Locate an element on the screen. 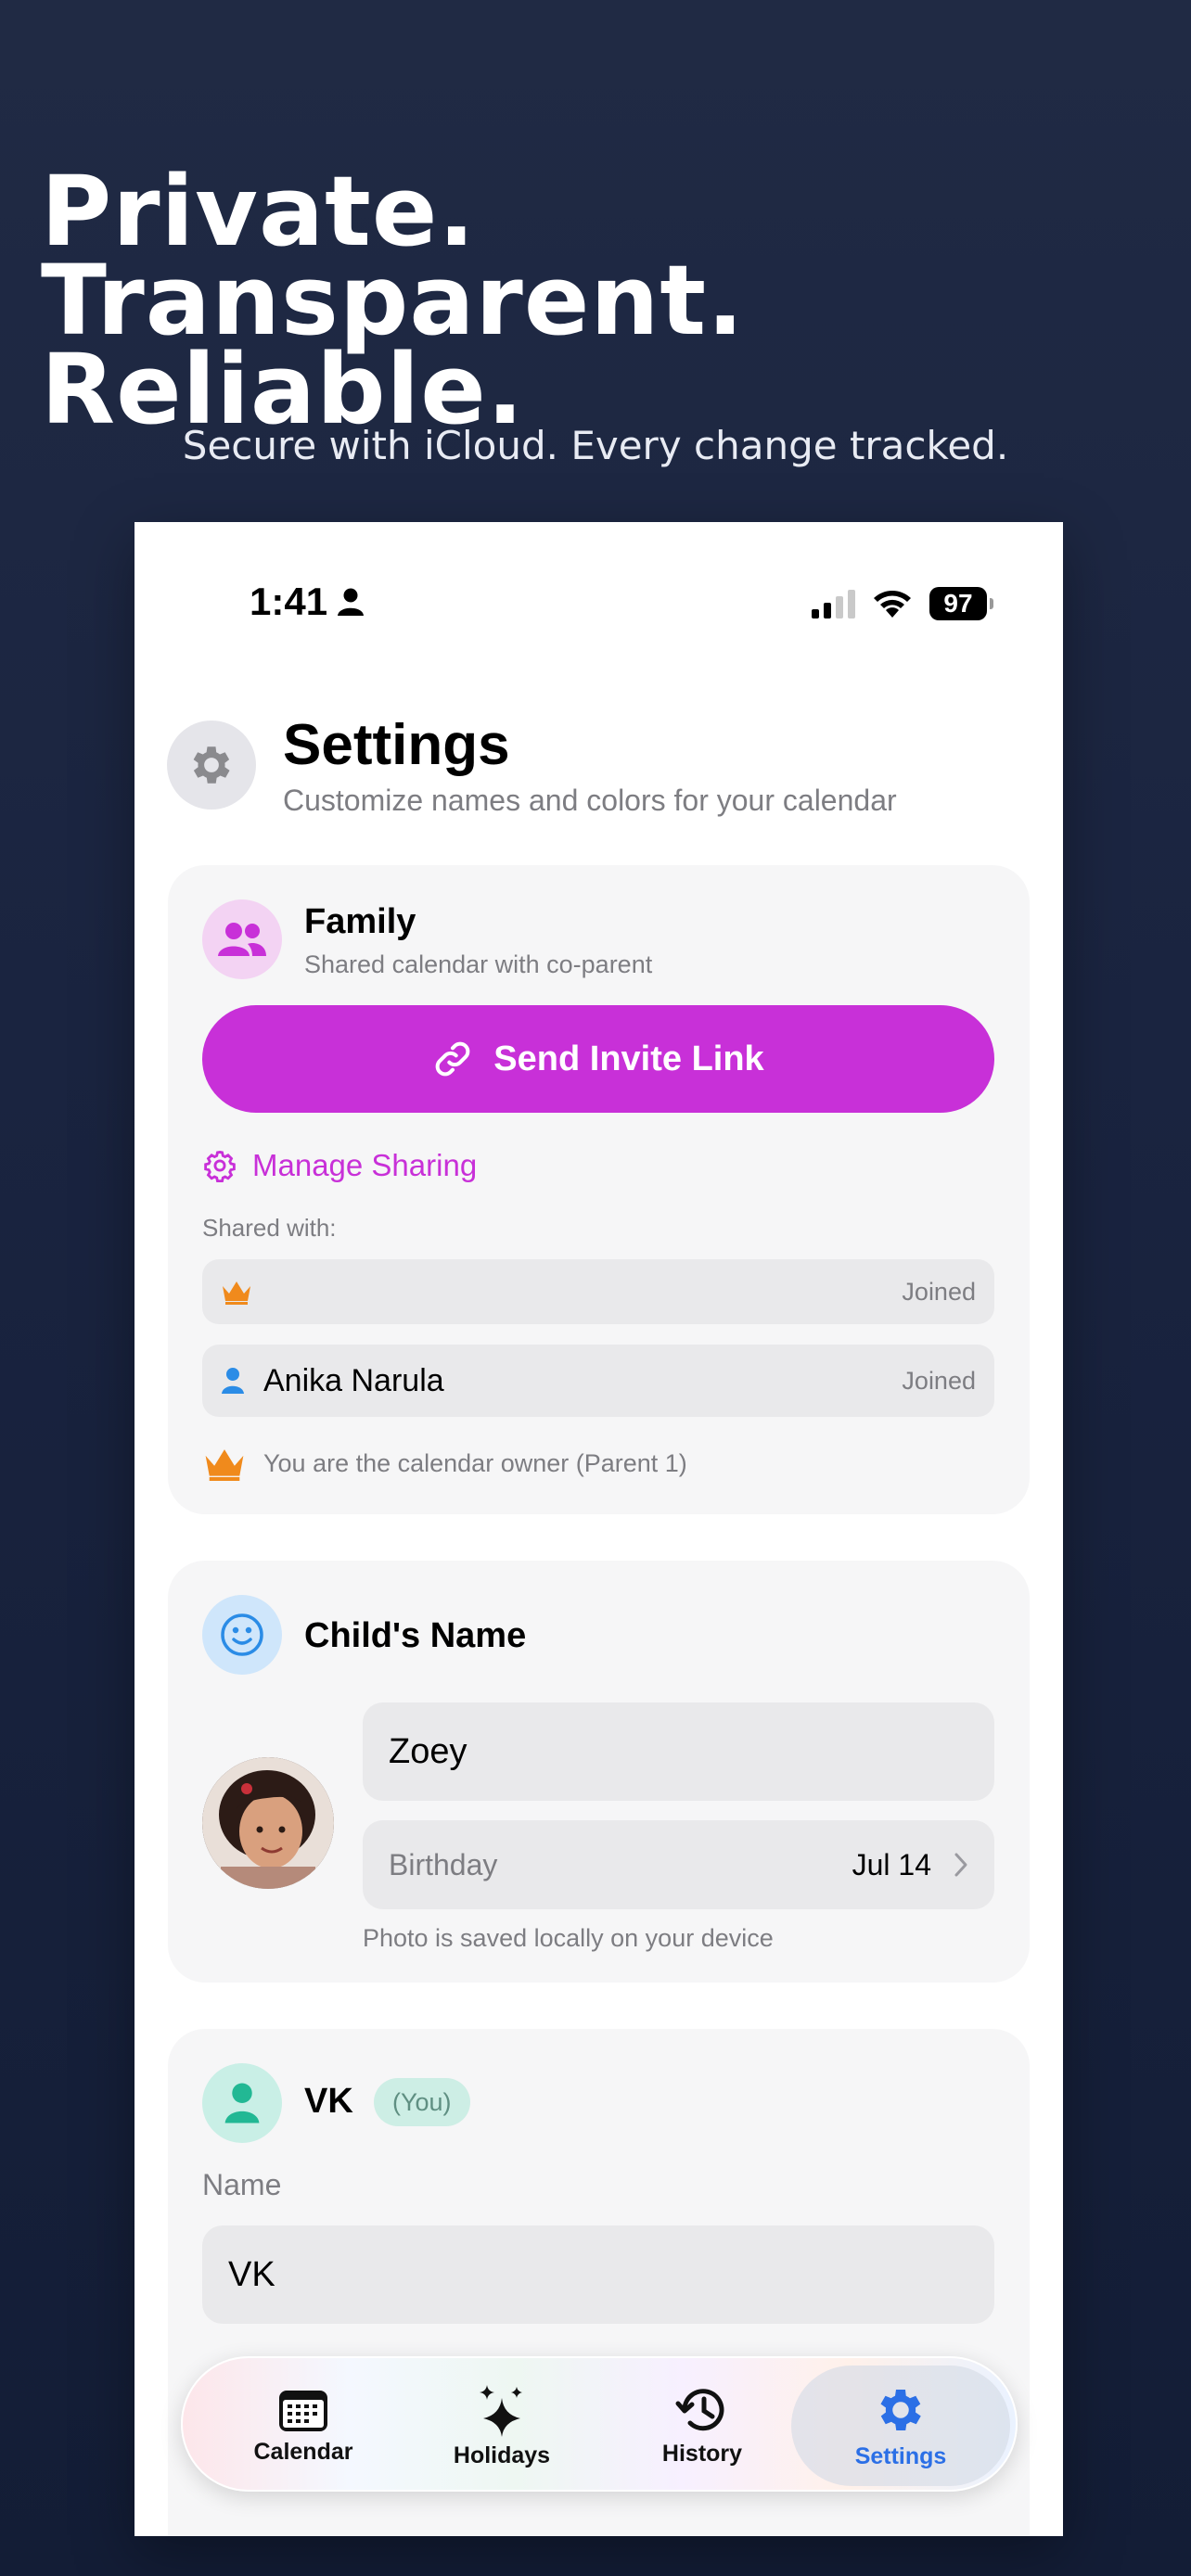  tab-calendar-label: Calendar is located at coordinates (303, 2451).